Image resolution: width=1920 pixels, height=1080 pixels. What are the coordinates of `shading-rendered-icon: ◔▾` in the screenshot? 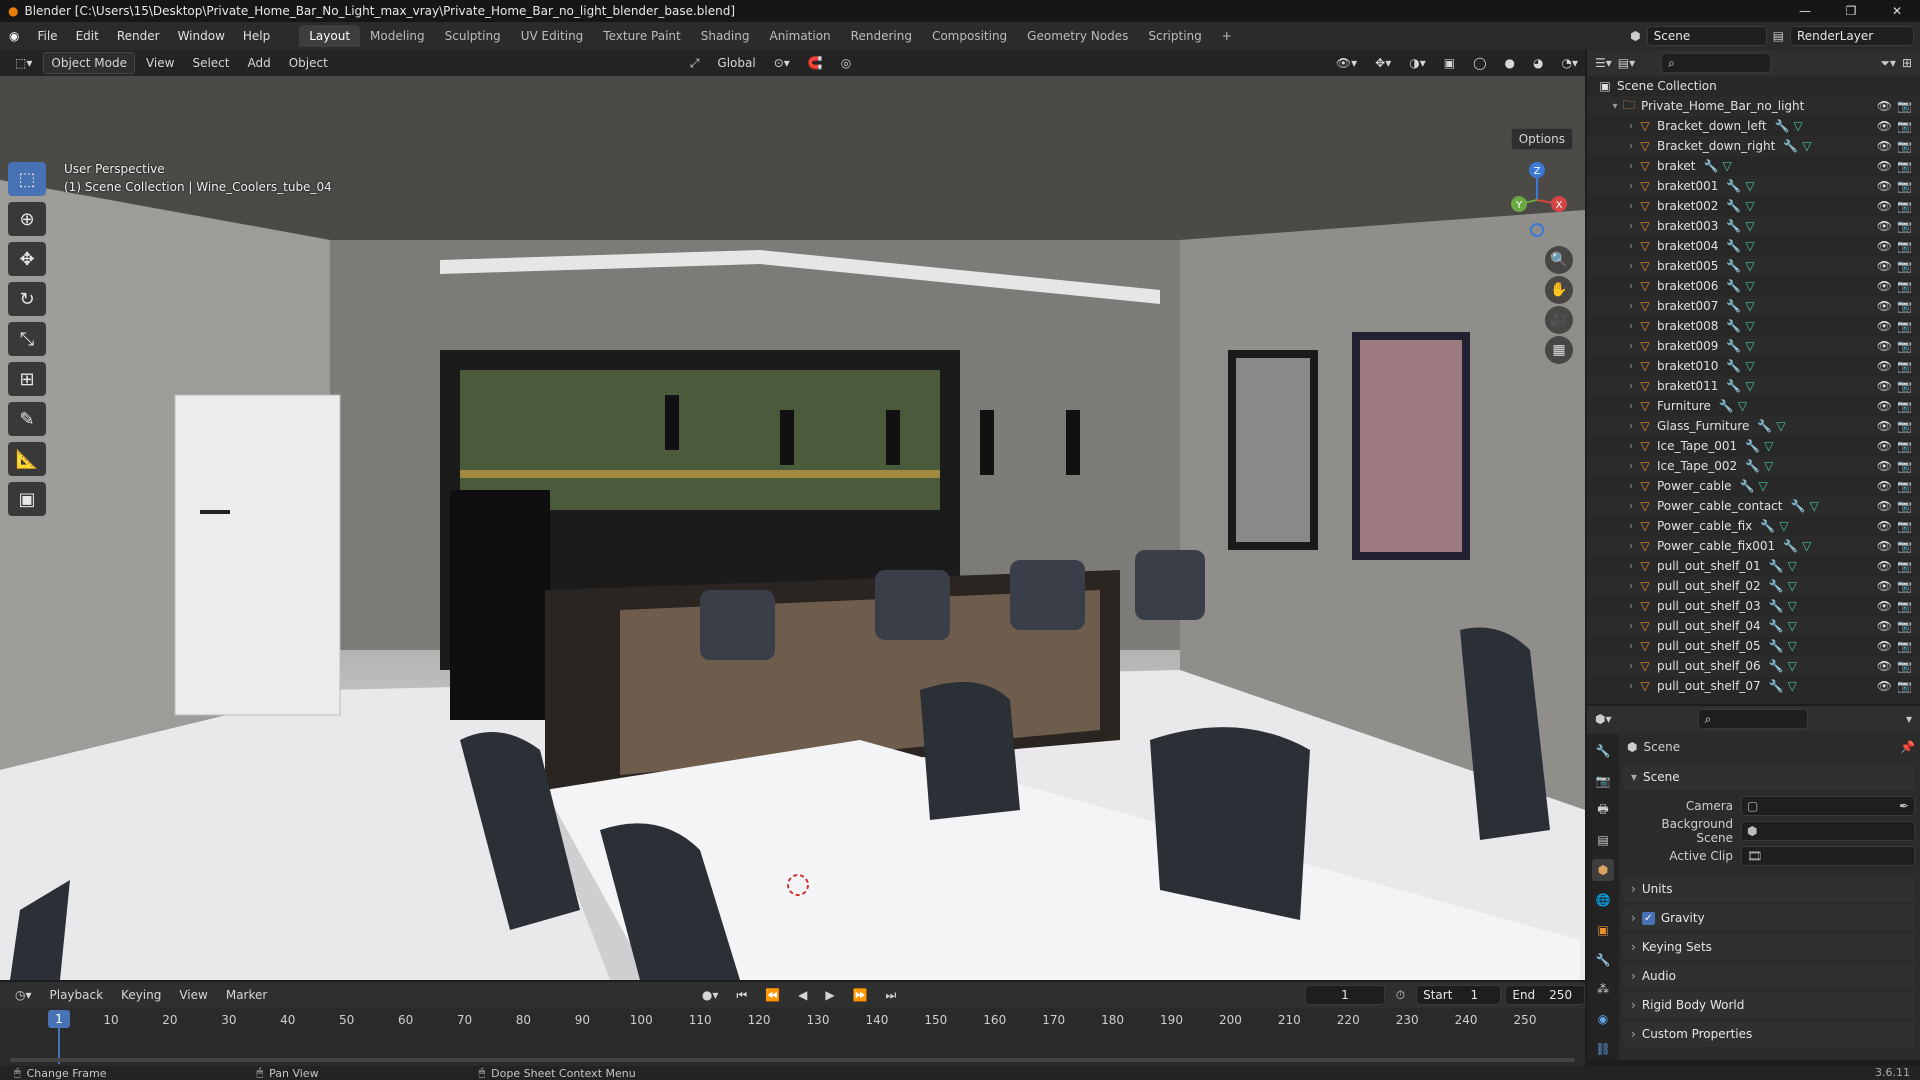 It's located at (1570, 63).